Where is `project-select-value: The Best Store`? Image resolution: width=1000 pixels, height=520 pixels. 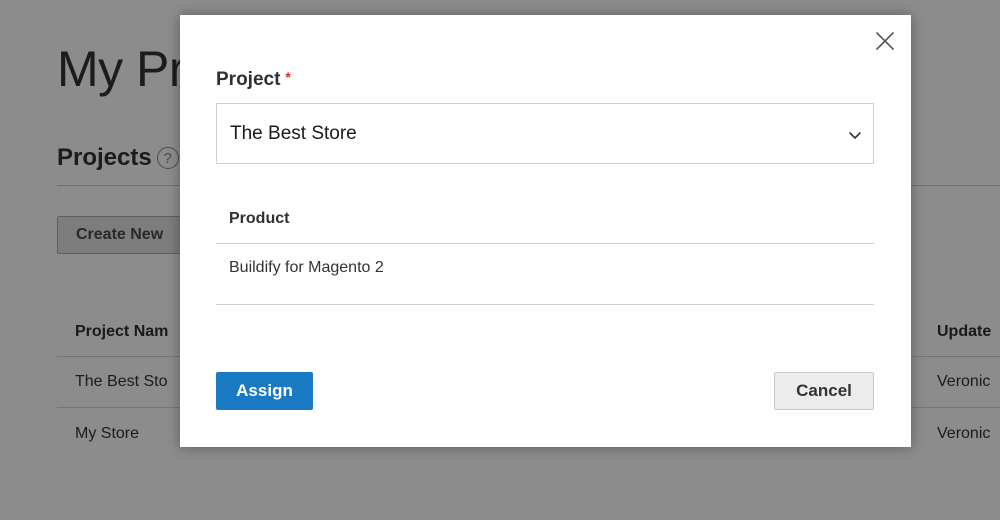 project-select-value: The Best Store is located at coordinates (293, 133).